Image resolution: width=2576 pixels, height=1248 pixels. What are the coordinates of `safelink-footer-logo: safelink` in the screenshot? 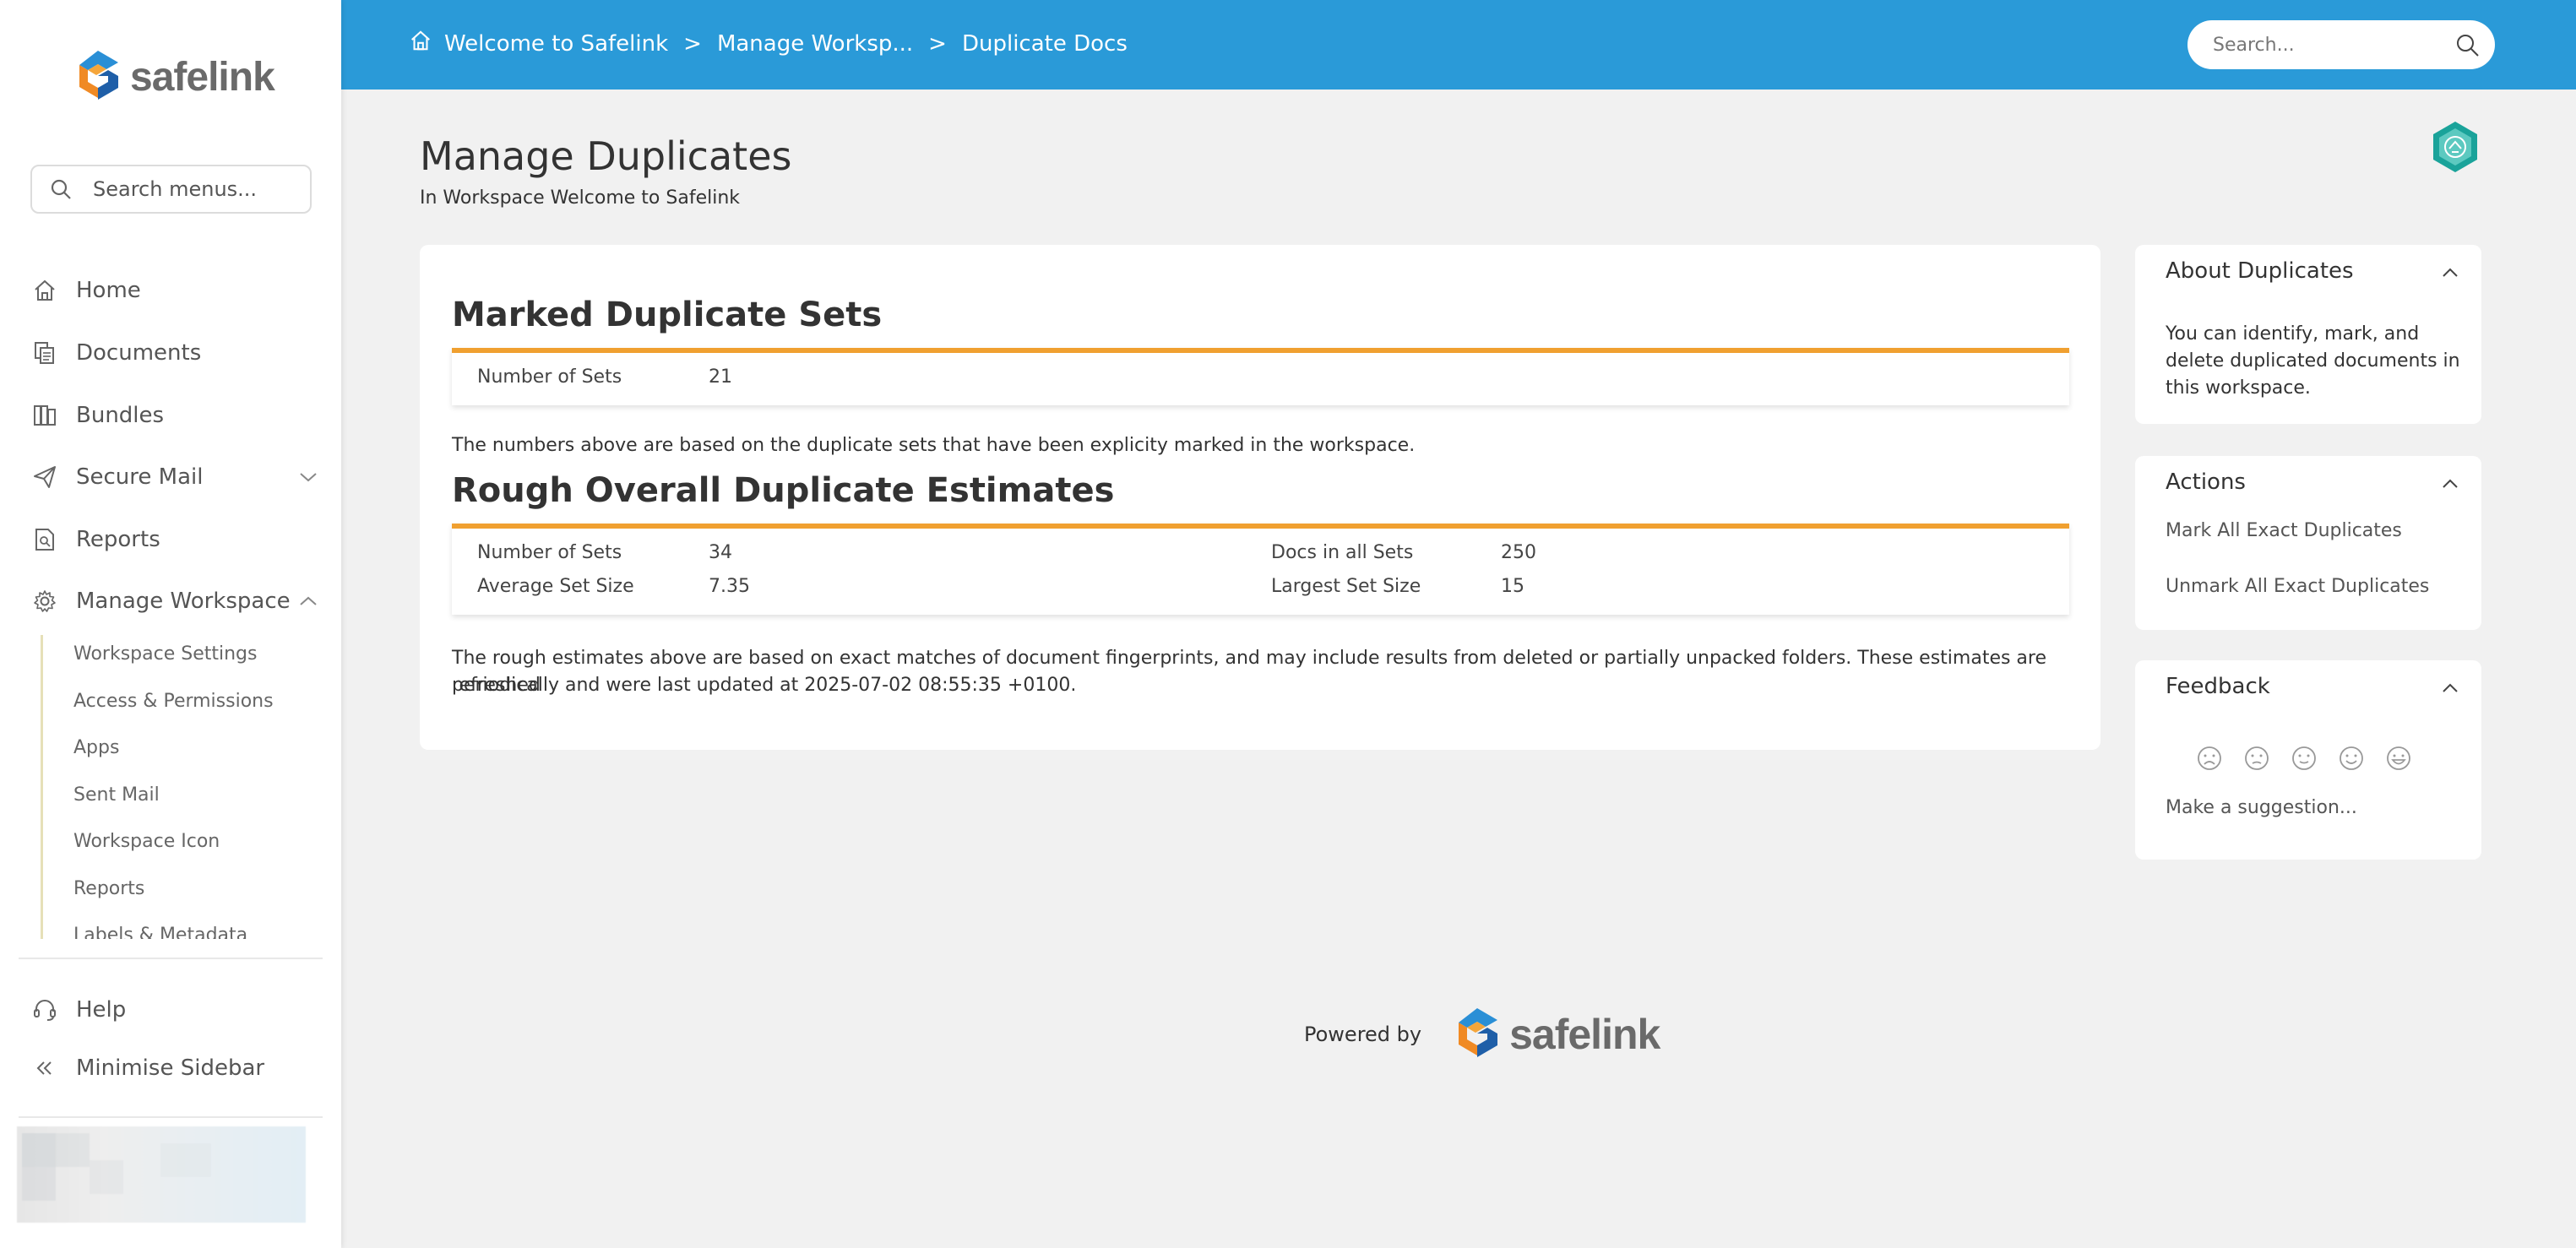 It's located at (1556, 1034).